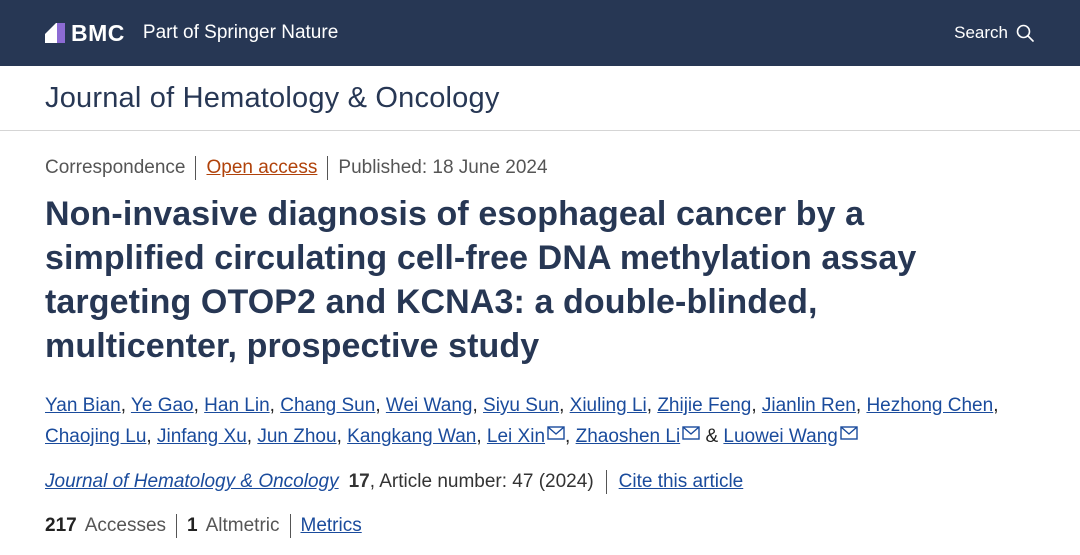 This screenshot has height=555, width=1080. I want to click on search-button: Search, so click(994, 33).